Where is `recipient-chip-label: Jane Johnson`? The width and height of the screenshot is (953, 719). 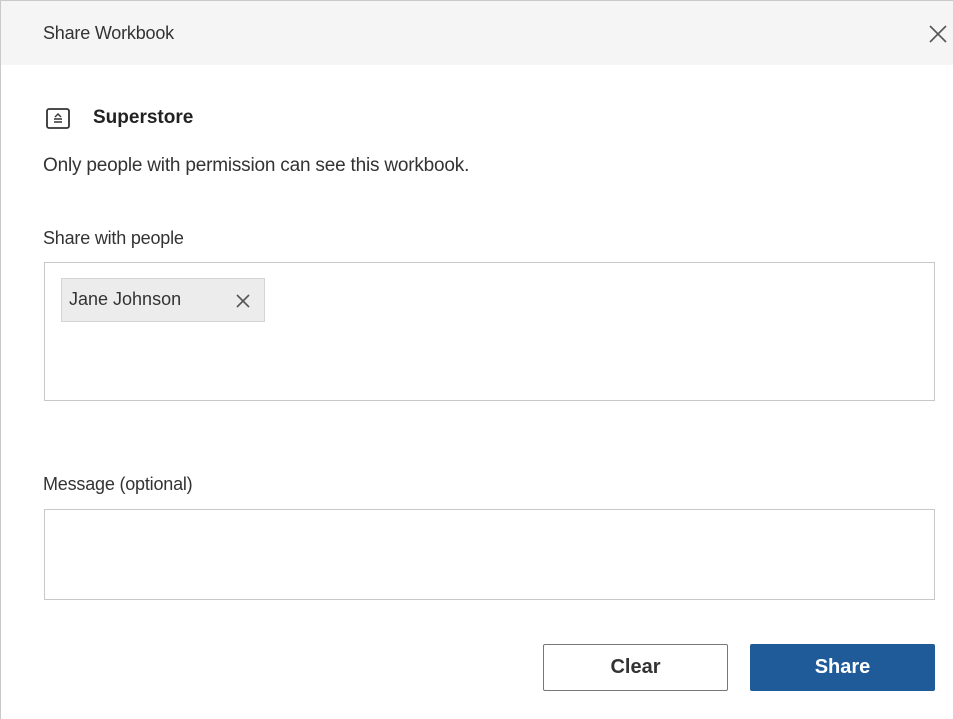
recipient-chip-label: Jane Johnson is located at coordinates (125, 299).